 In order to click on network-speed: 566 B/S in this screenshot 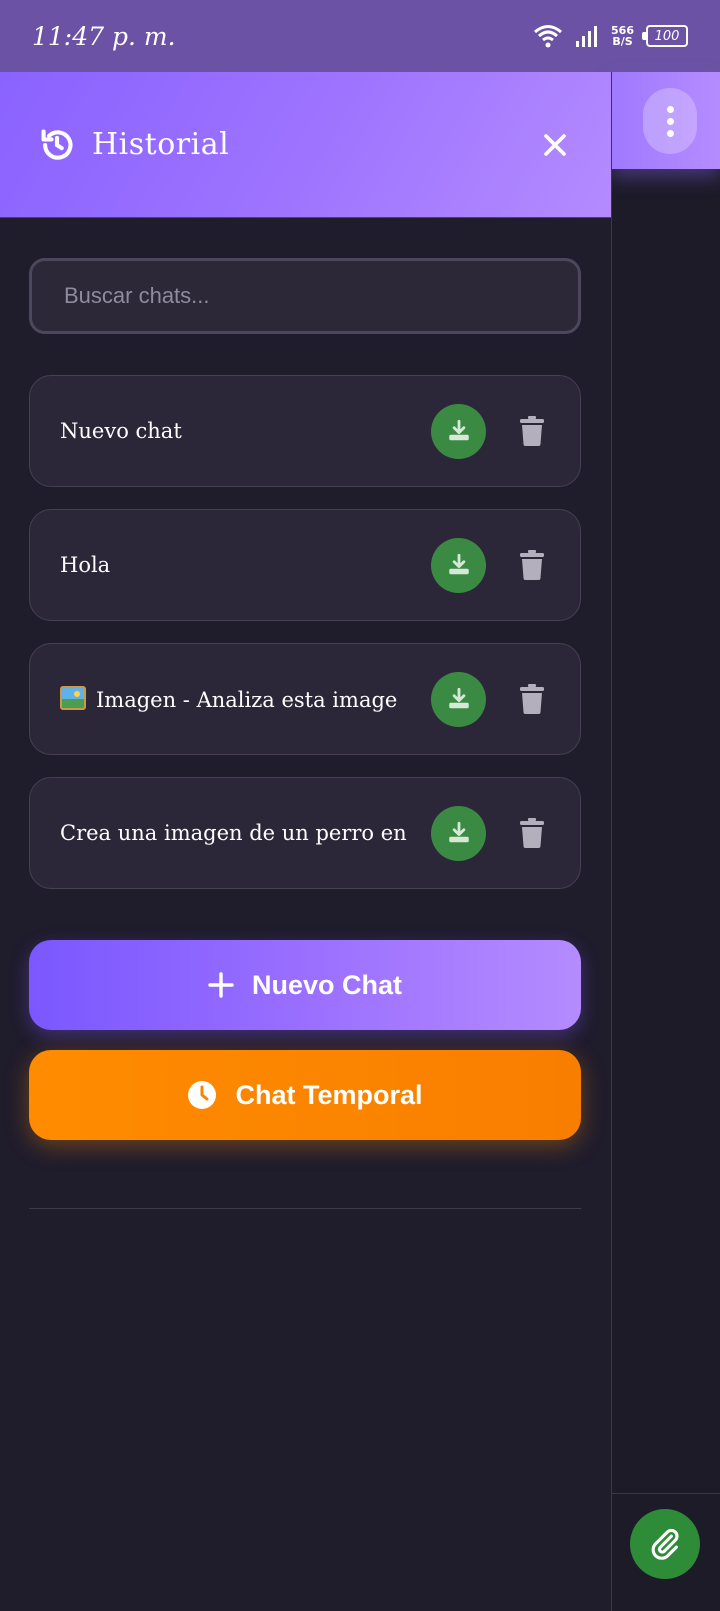, I will do `click(622, 36)`.